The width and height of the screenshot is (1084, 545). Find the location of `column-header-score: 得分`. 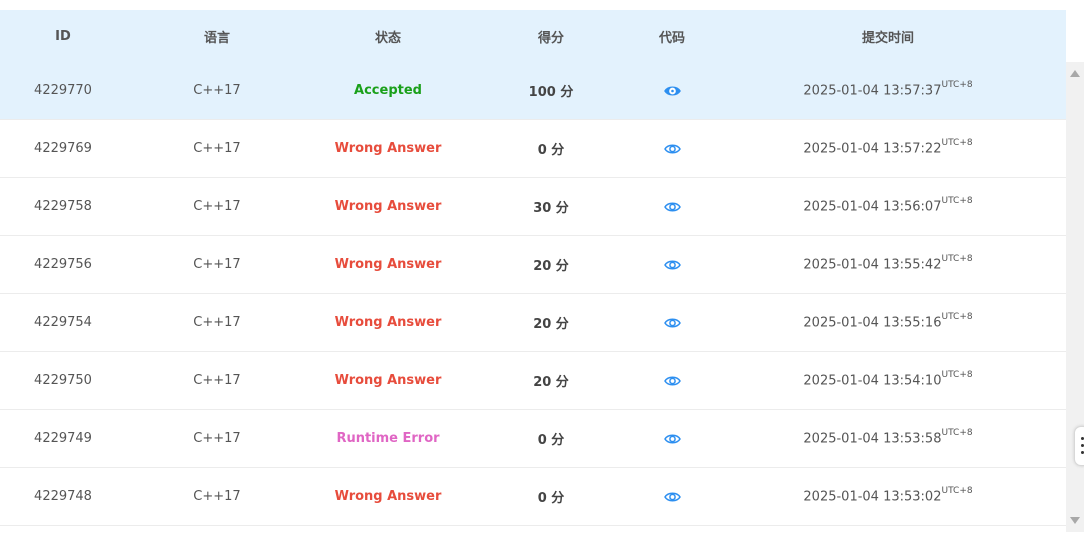

column-header-score: 得分 is located at coordinates (551, 36).